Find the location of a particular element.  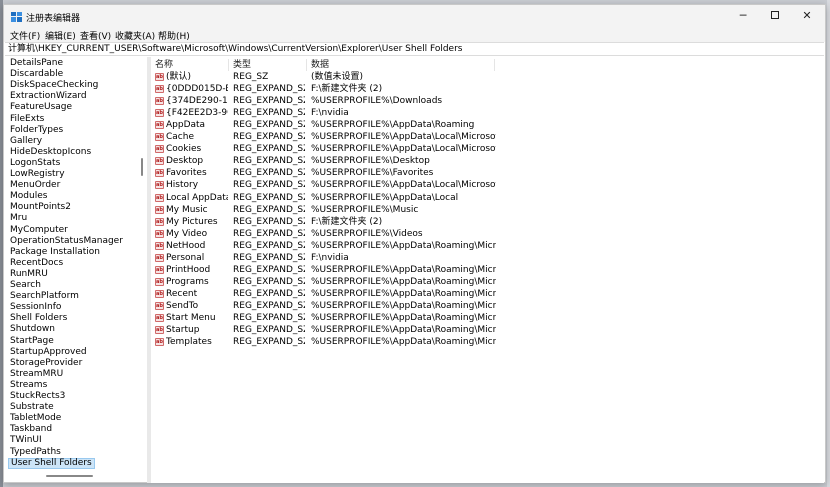

tree-item: TypedPaths is located at coordinates (35, 452).